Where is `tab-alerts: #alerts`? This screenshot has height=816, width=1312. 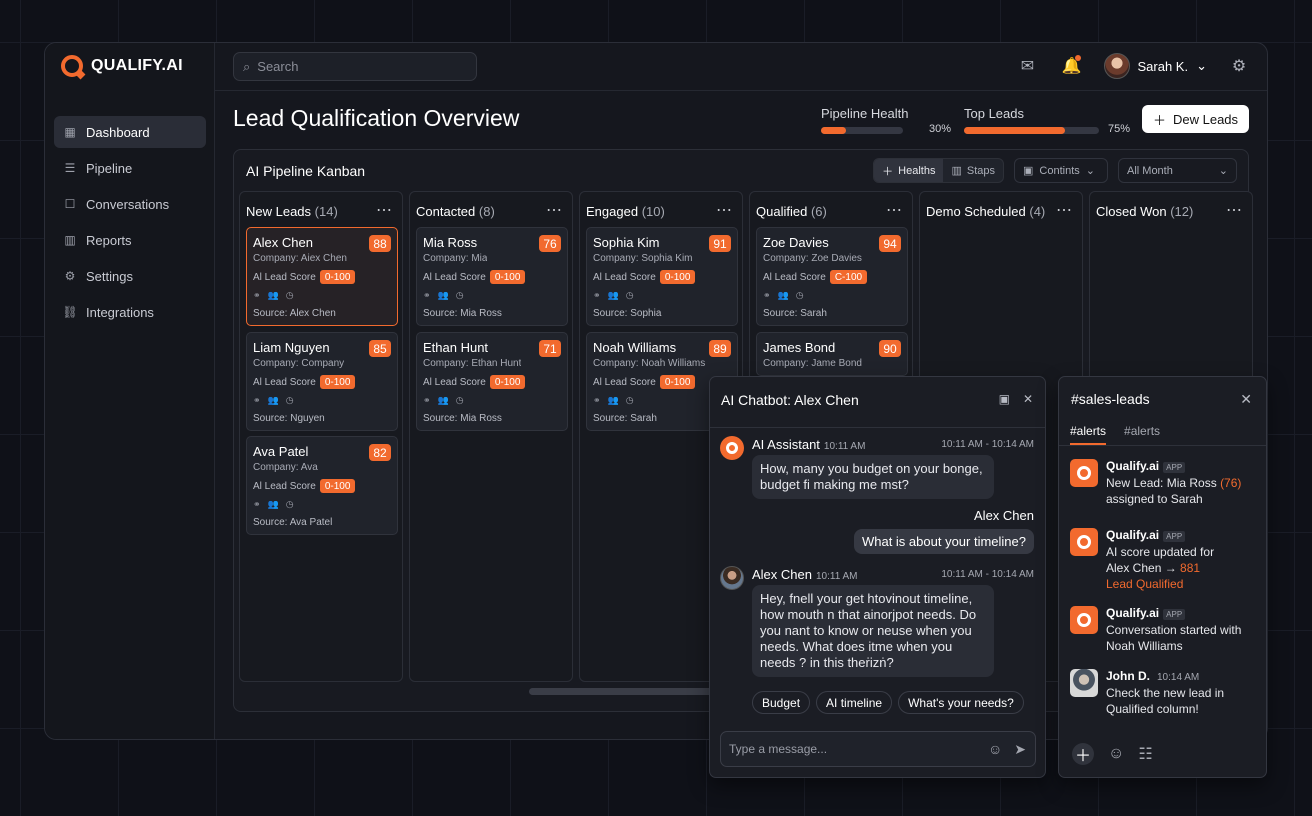 tab-alerts: #alerts is located at coordinates (1088, 434).